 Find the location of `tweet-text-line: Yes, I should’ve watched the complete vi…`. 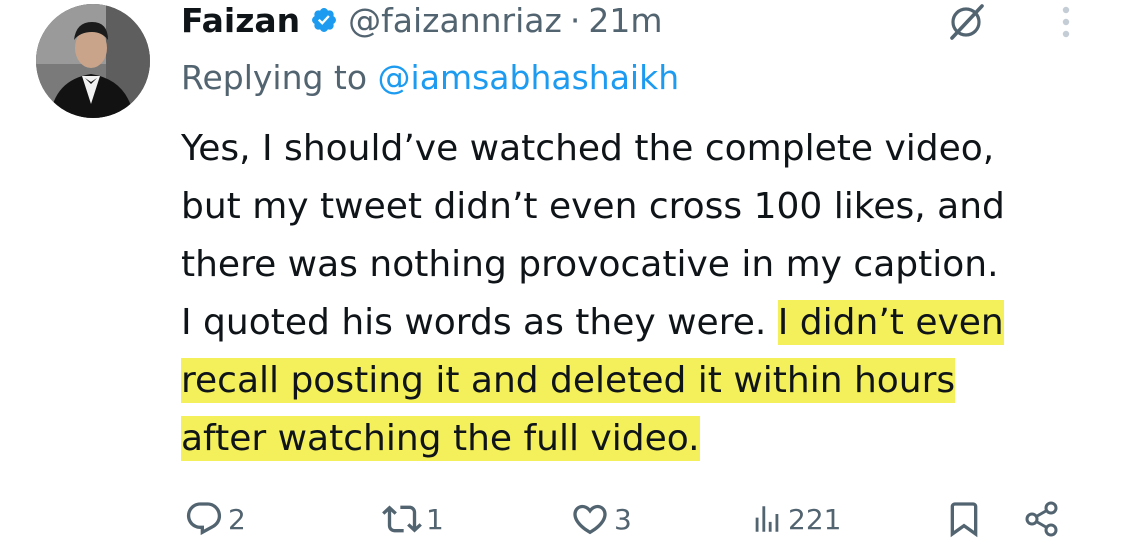

tweet-text-line: Yes, I should’ve watched the complete vi… is located at coordinates (588, 148).